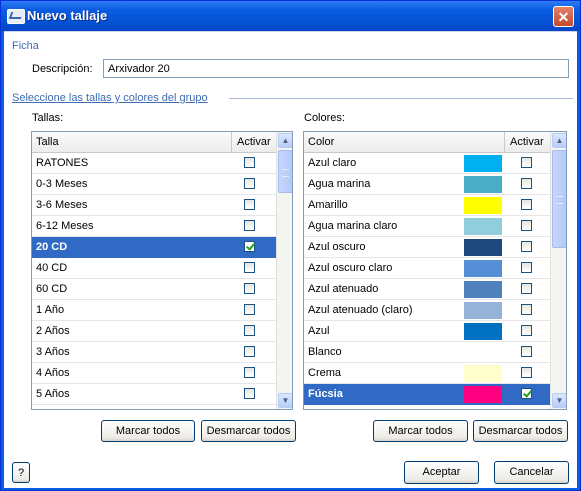 Image resolution: width=581 pixels, height=491 pixels. Describe the element at coordinates (427, 247) in the screenshot. I see `color-row: Azul oscuro` at that location.